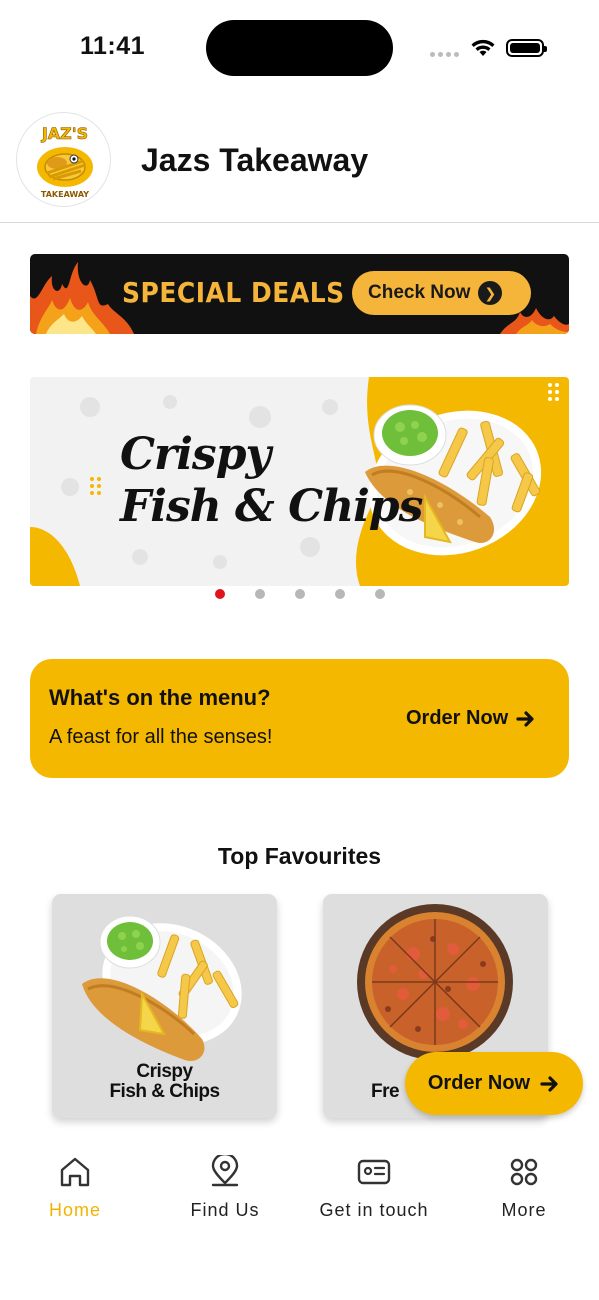 This screenshot has width=599, height=1300. Describe the element at coordinates (524, 1172) in the screenshot. I see `grid-icon` at that location.